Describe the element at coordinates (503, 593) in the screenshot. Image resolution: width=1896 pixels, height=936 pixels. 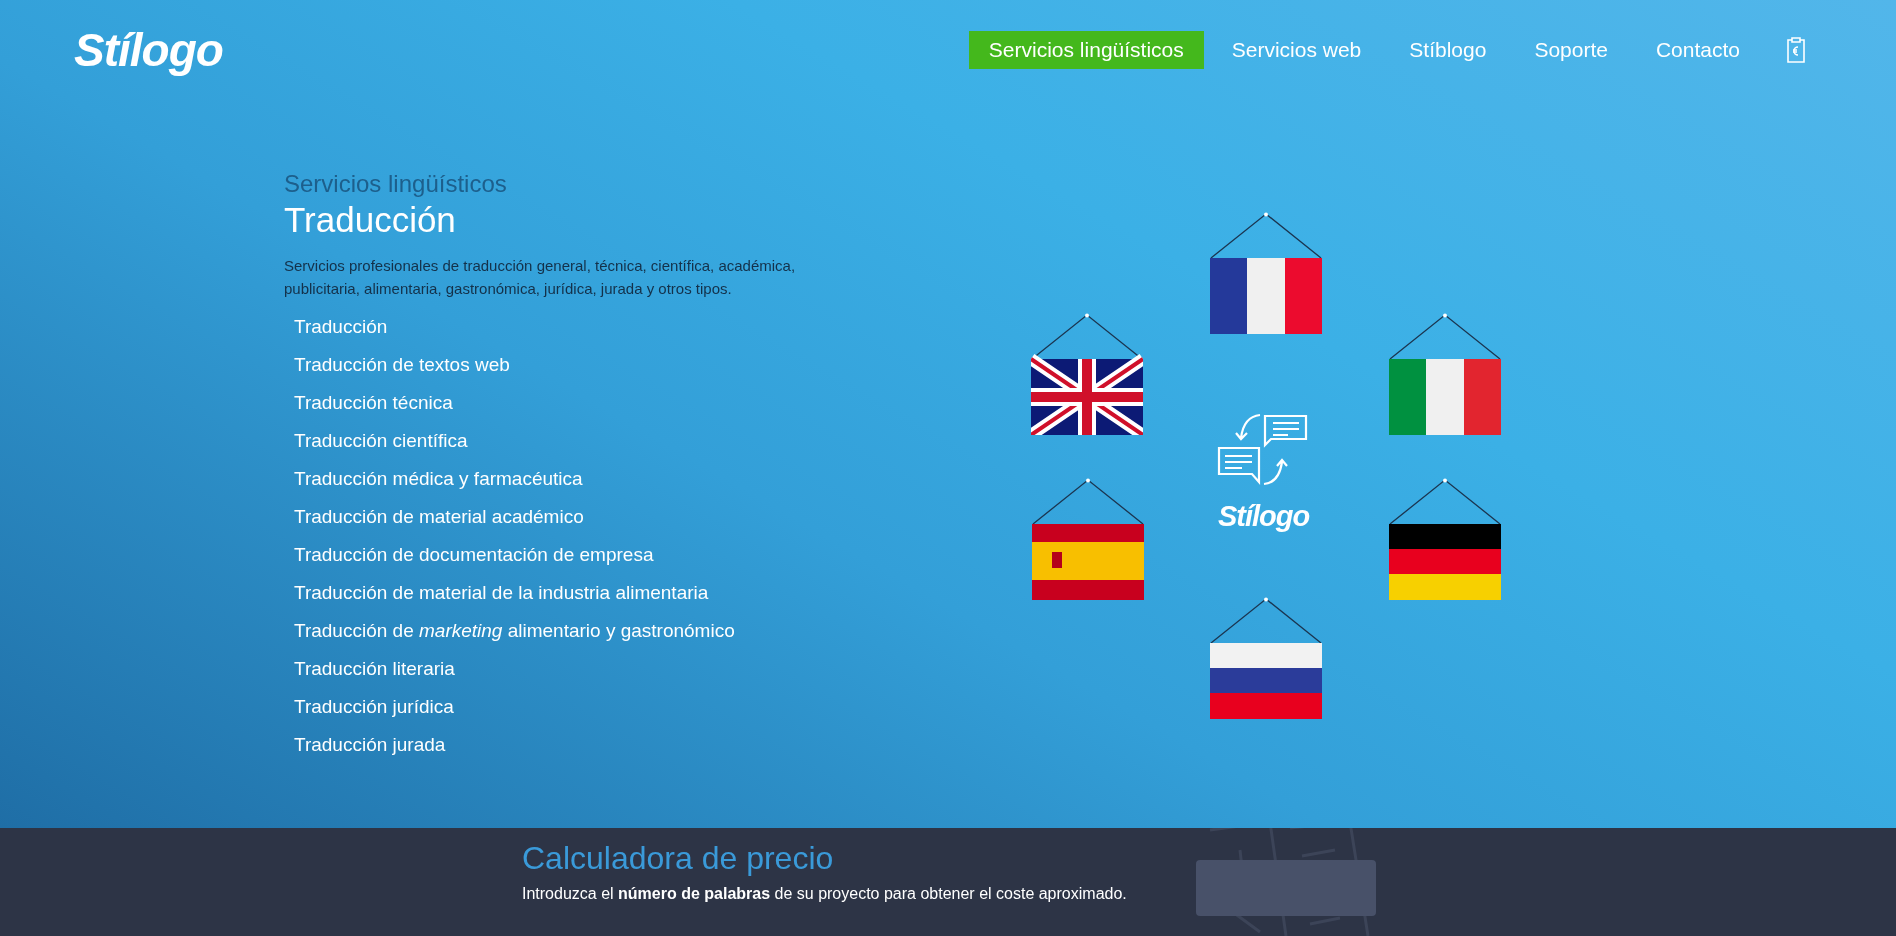
I see `service-link: Traducción de material de la industria alimentaria` at that location.